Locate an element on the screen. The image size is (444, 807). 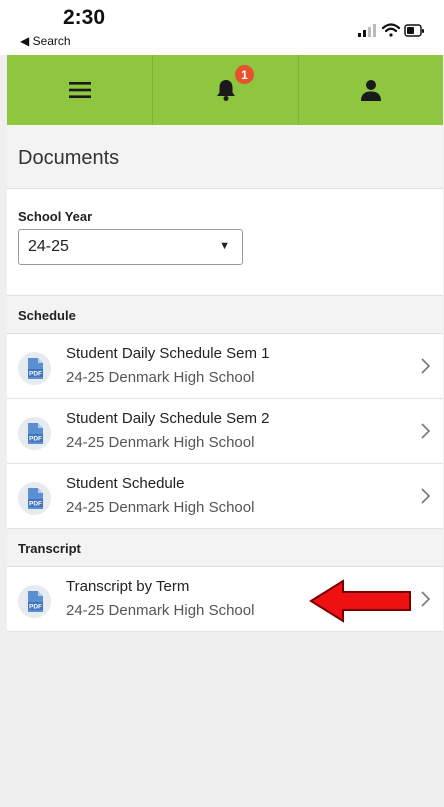
dropdown-arrow-icon: ▼ is located at coordinates (224, 246).